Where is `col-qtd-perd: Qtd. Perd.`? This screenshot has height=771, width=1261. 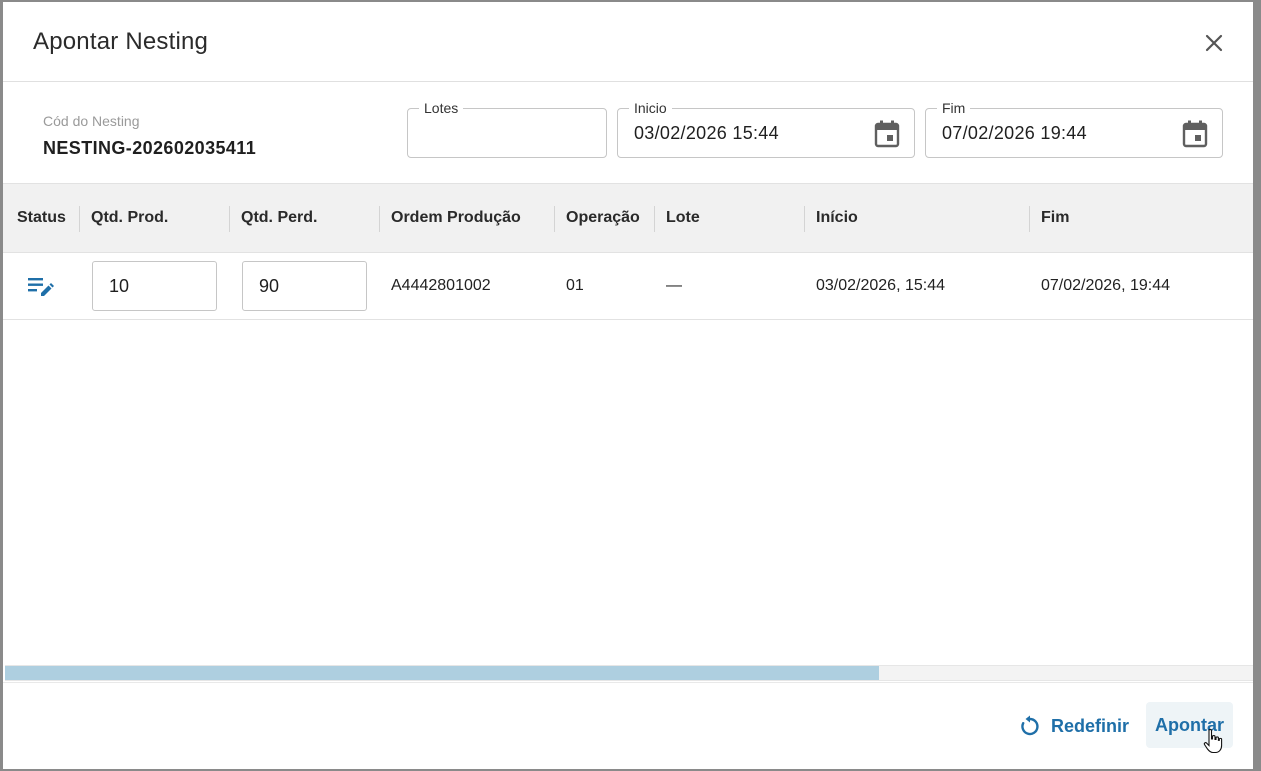 col-qtd-perd: Qtd. Perd. is located at coordinates (273, 218).